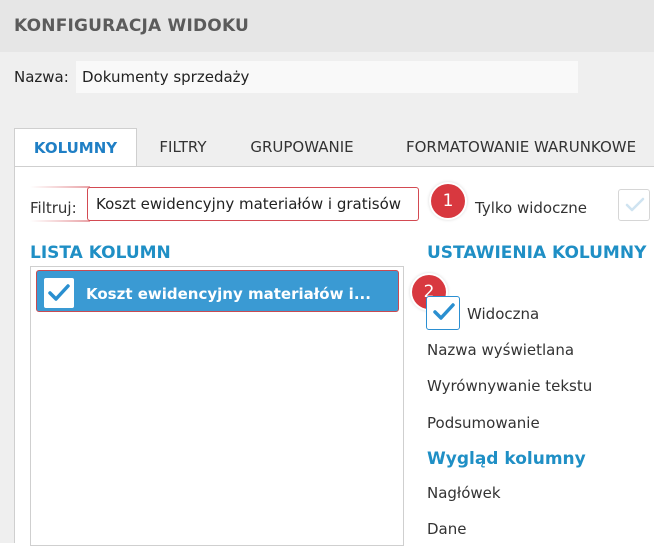 The height and width of the screenshot is (546, 654). Describe the element at coordinates (327, 77) in the screenshot. I see `name-field: Dokumenty sprzedaży` at that location.